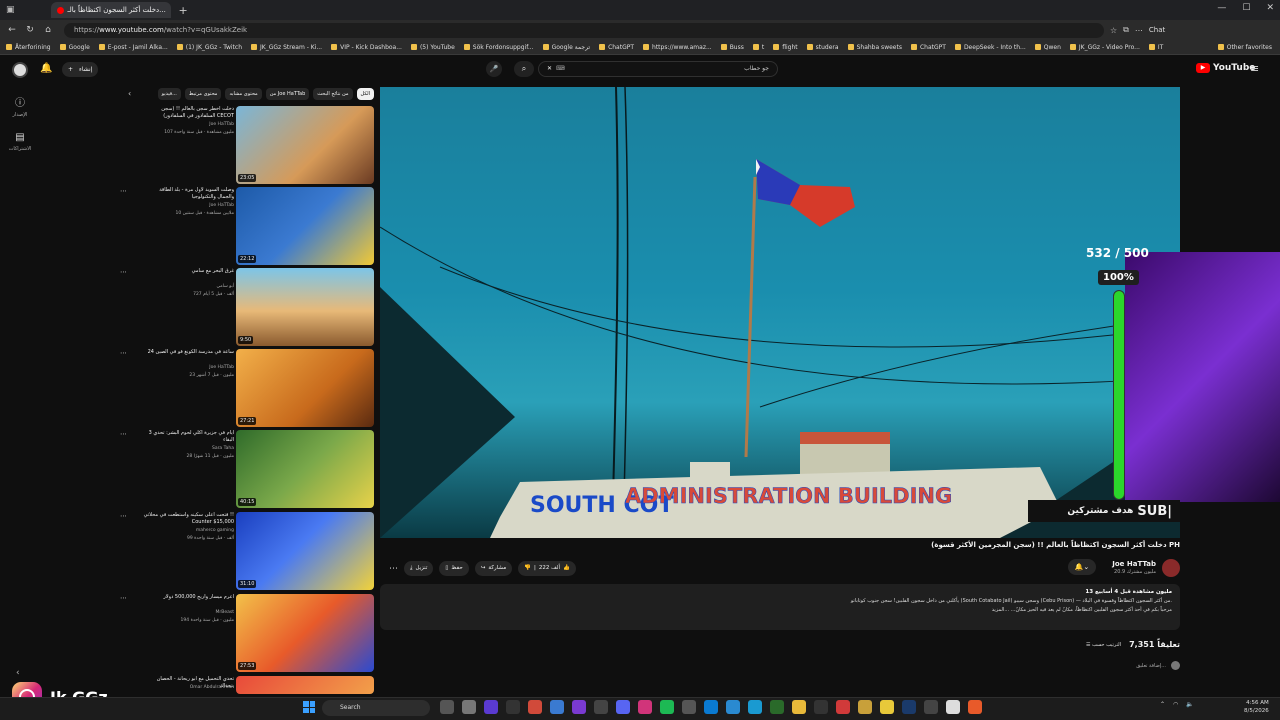 Image resolution: width=1280 pixels, height=720 pixels. What do you see at coordinates (755, 707) in the screenshot?
I see `edge-icon` at bounding box center [755, 707].